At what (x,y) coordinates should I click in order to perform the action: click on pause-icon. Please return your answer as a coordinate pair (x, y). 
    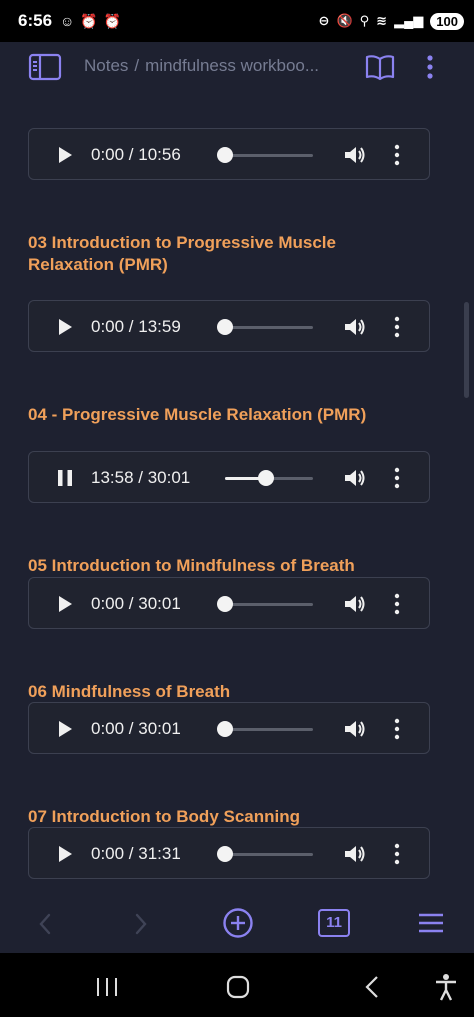
    Looking at the image, I should click on (65, 478).